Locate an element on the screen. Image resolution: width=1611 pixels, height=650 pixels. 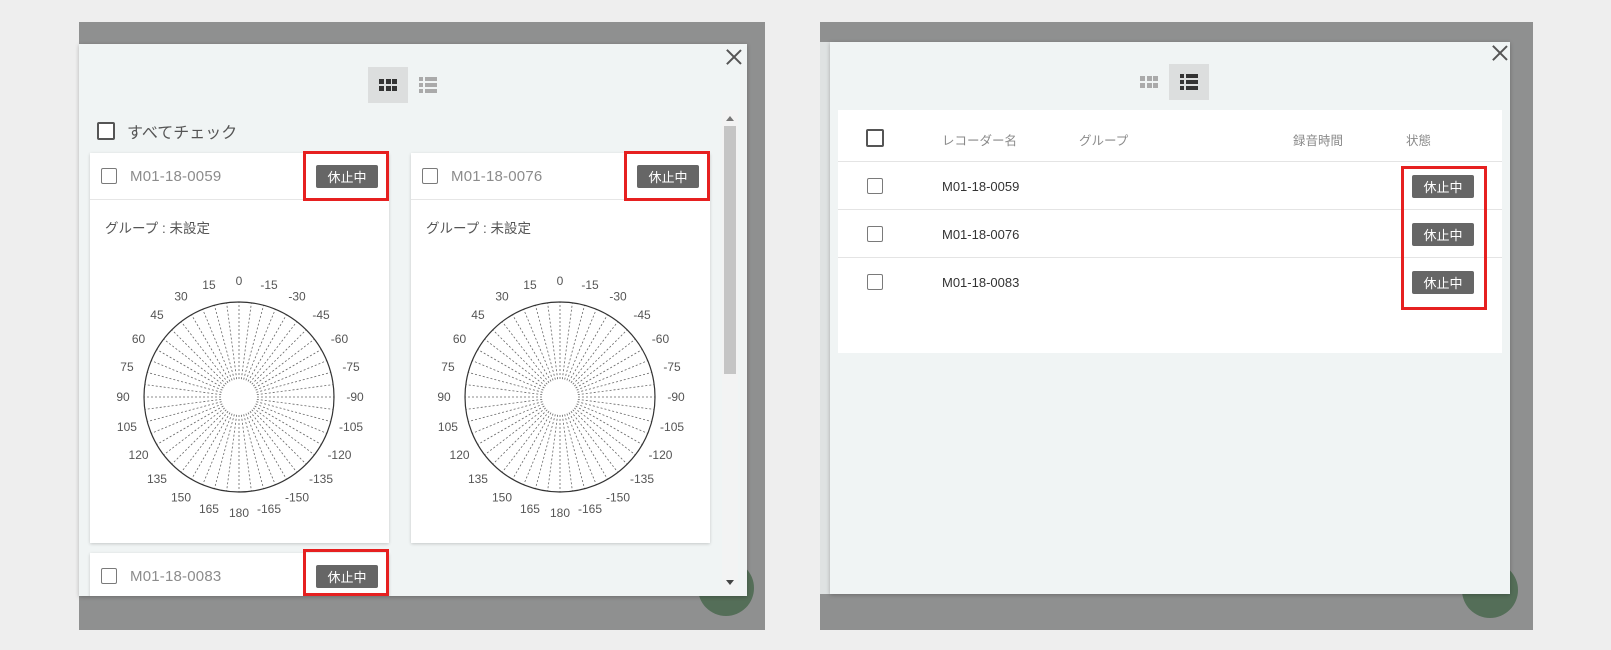
dial-angle-label: 75 is located at coordinates (448, 367).